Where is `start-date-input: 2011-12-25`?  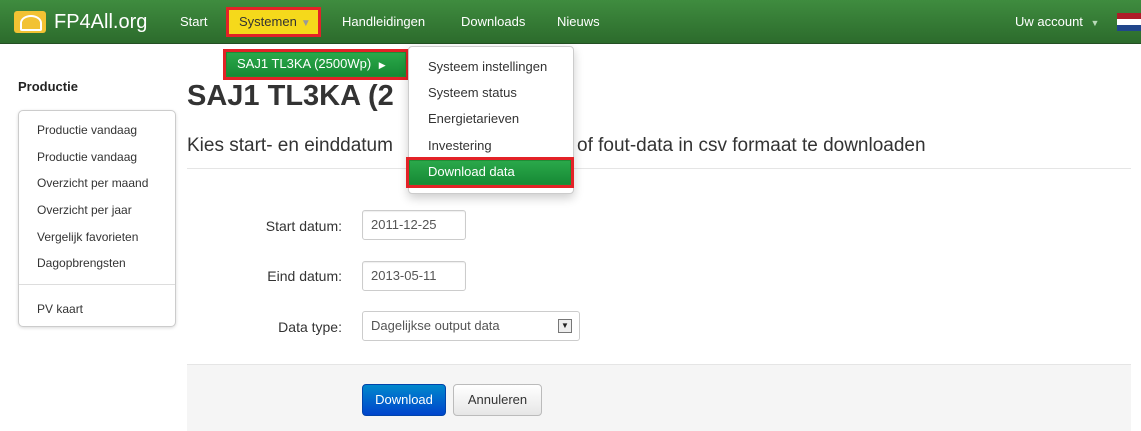
start-date-input: 2011-12-25 is located at coordinates (414, 225).